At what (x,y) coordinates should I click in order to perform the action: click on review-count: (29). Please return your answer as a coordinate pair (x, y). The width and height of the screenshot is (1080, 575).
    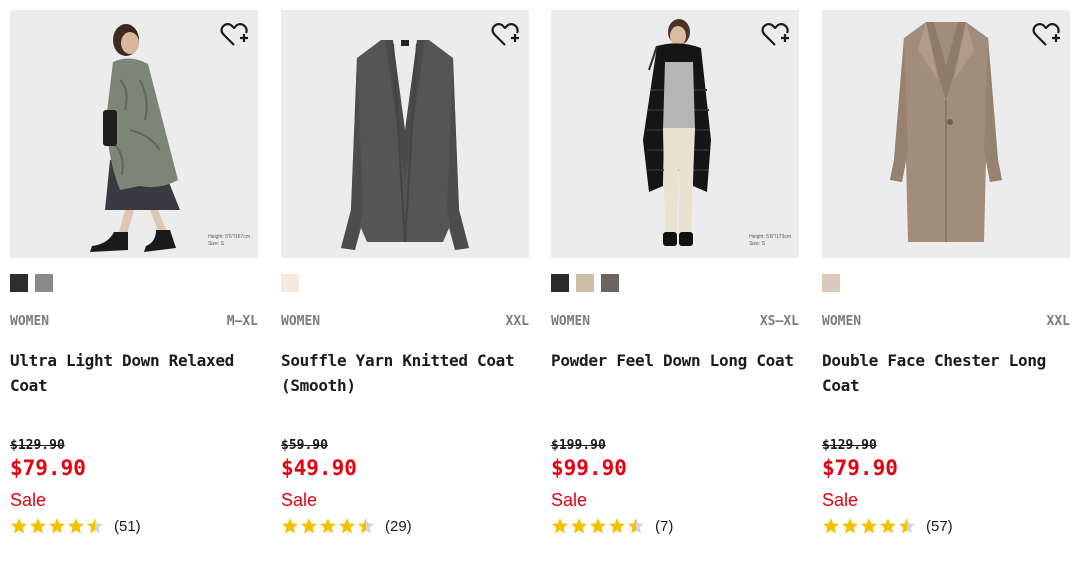
    Looking at the image, I should click on (398, 526).